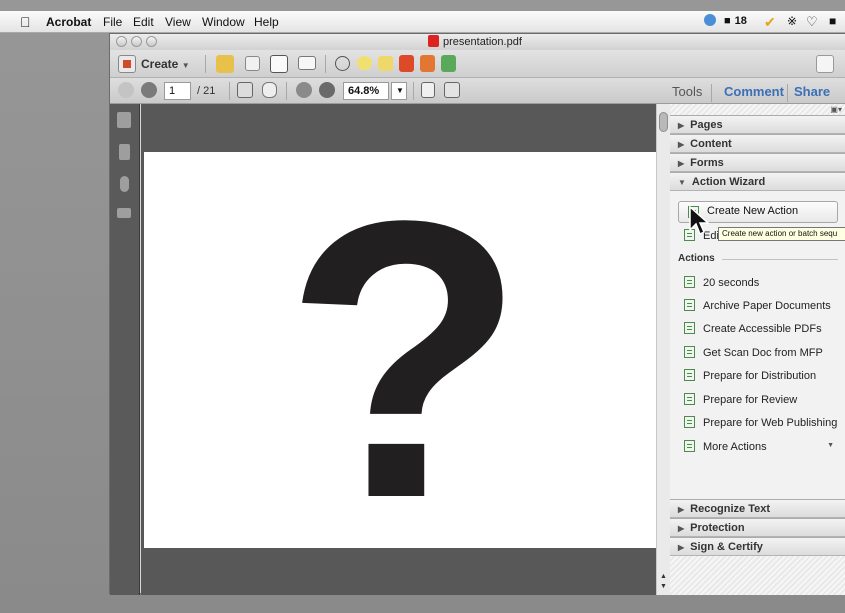 Image resolution: width=845 pixels, height=613 pixels. I want to click on app-menu: Acrobat, so click(68, 22).